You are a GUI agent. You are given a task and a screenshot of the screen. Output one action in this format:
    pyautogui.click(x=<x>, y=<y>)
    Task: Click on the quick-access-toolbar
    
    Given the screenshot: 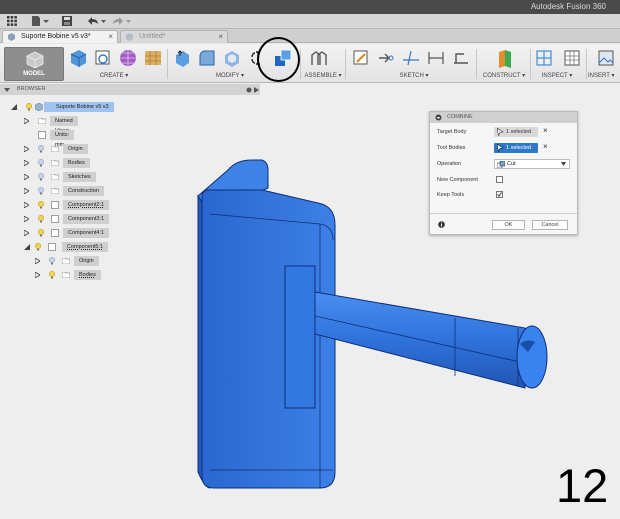 What is the action you would take?
    pyautogui.click(x=310, y=21)
    